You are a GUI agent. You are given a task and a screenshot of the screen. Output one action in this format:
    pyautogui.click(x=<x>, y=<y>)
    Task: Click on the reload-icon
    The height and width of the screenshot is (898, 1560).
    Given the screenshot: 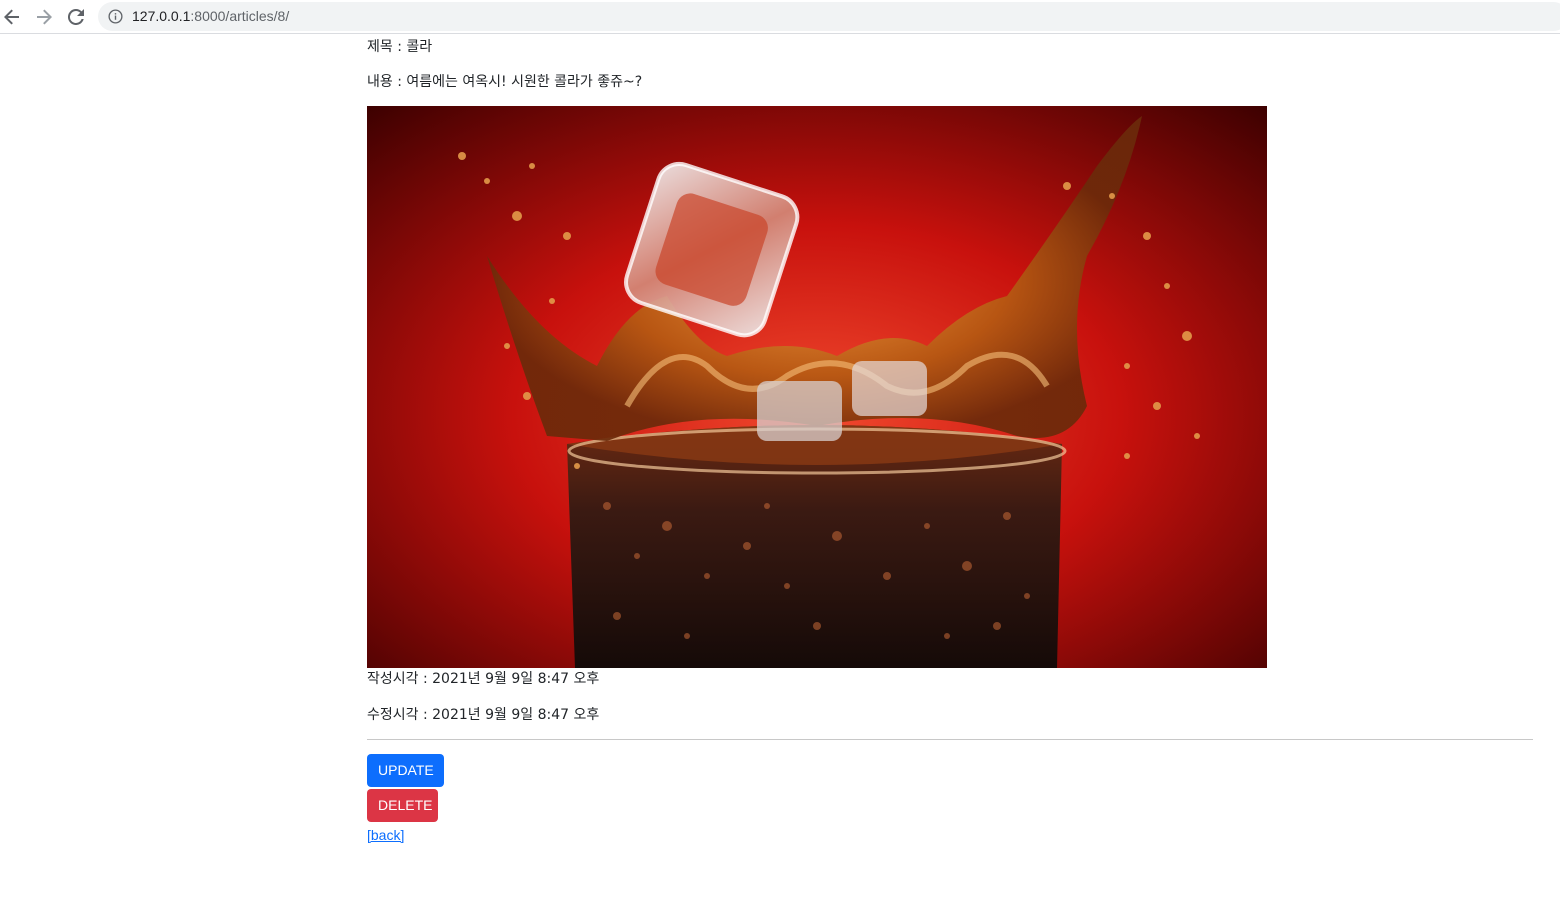 What is the action you would take?
    pyautogui.click(x=76, y=17)
    